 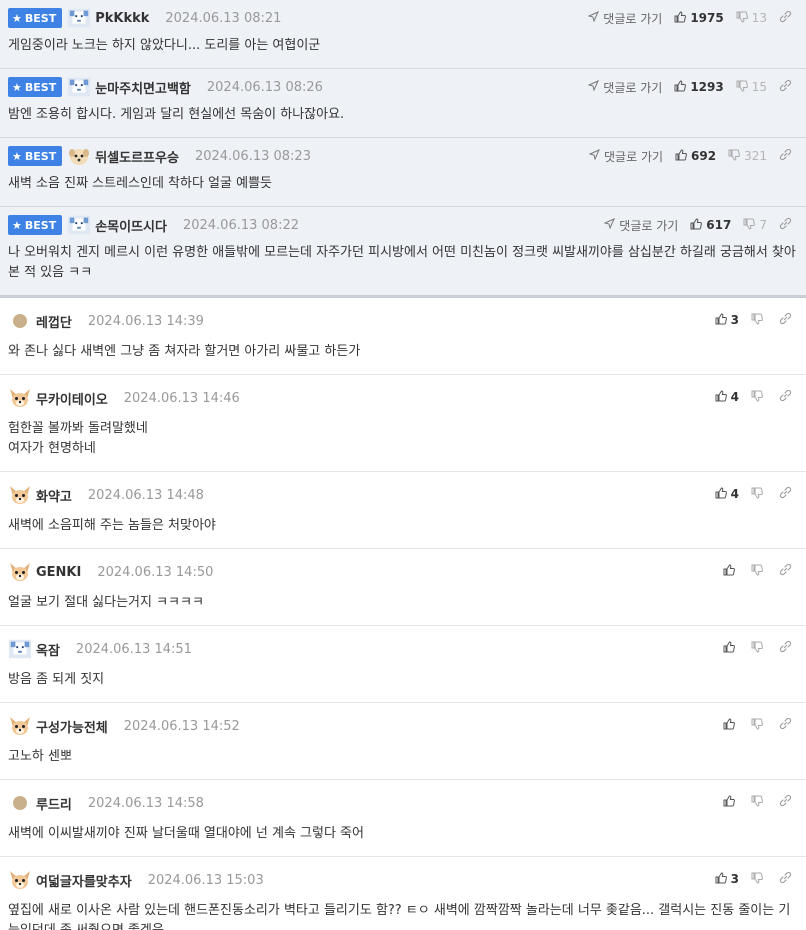 I want to click on upvote-button: 1293, so click(x=699, y=87).